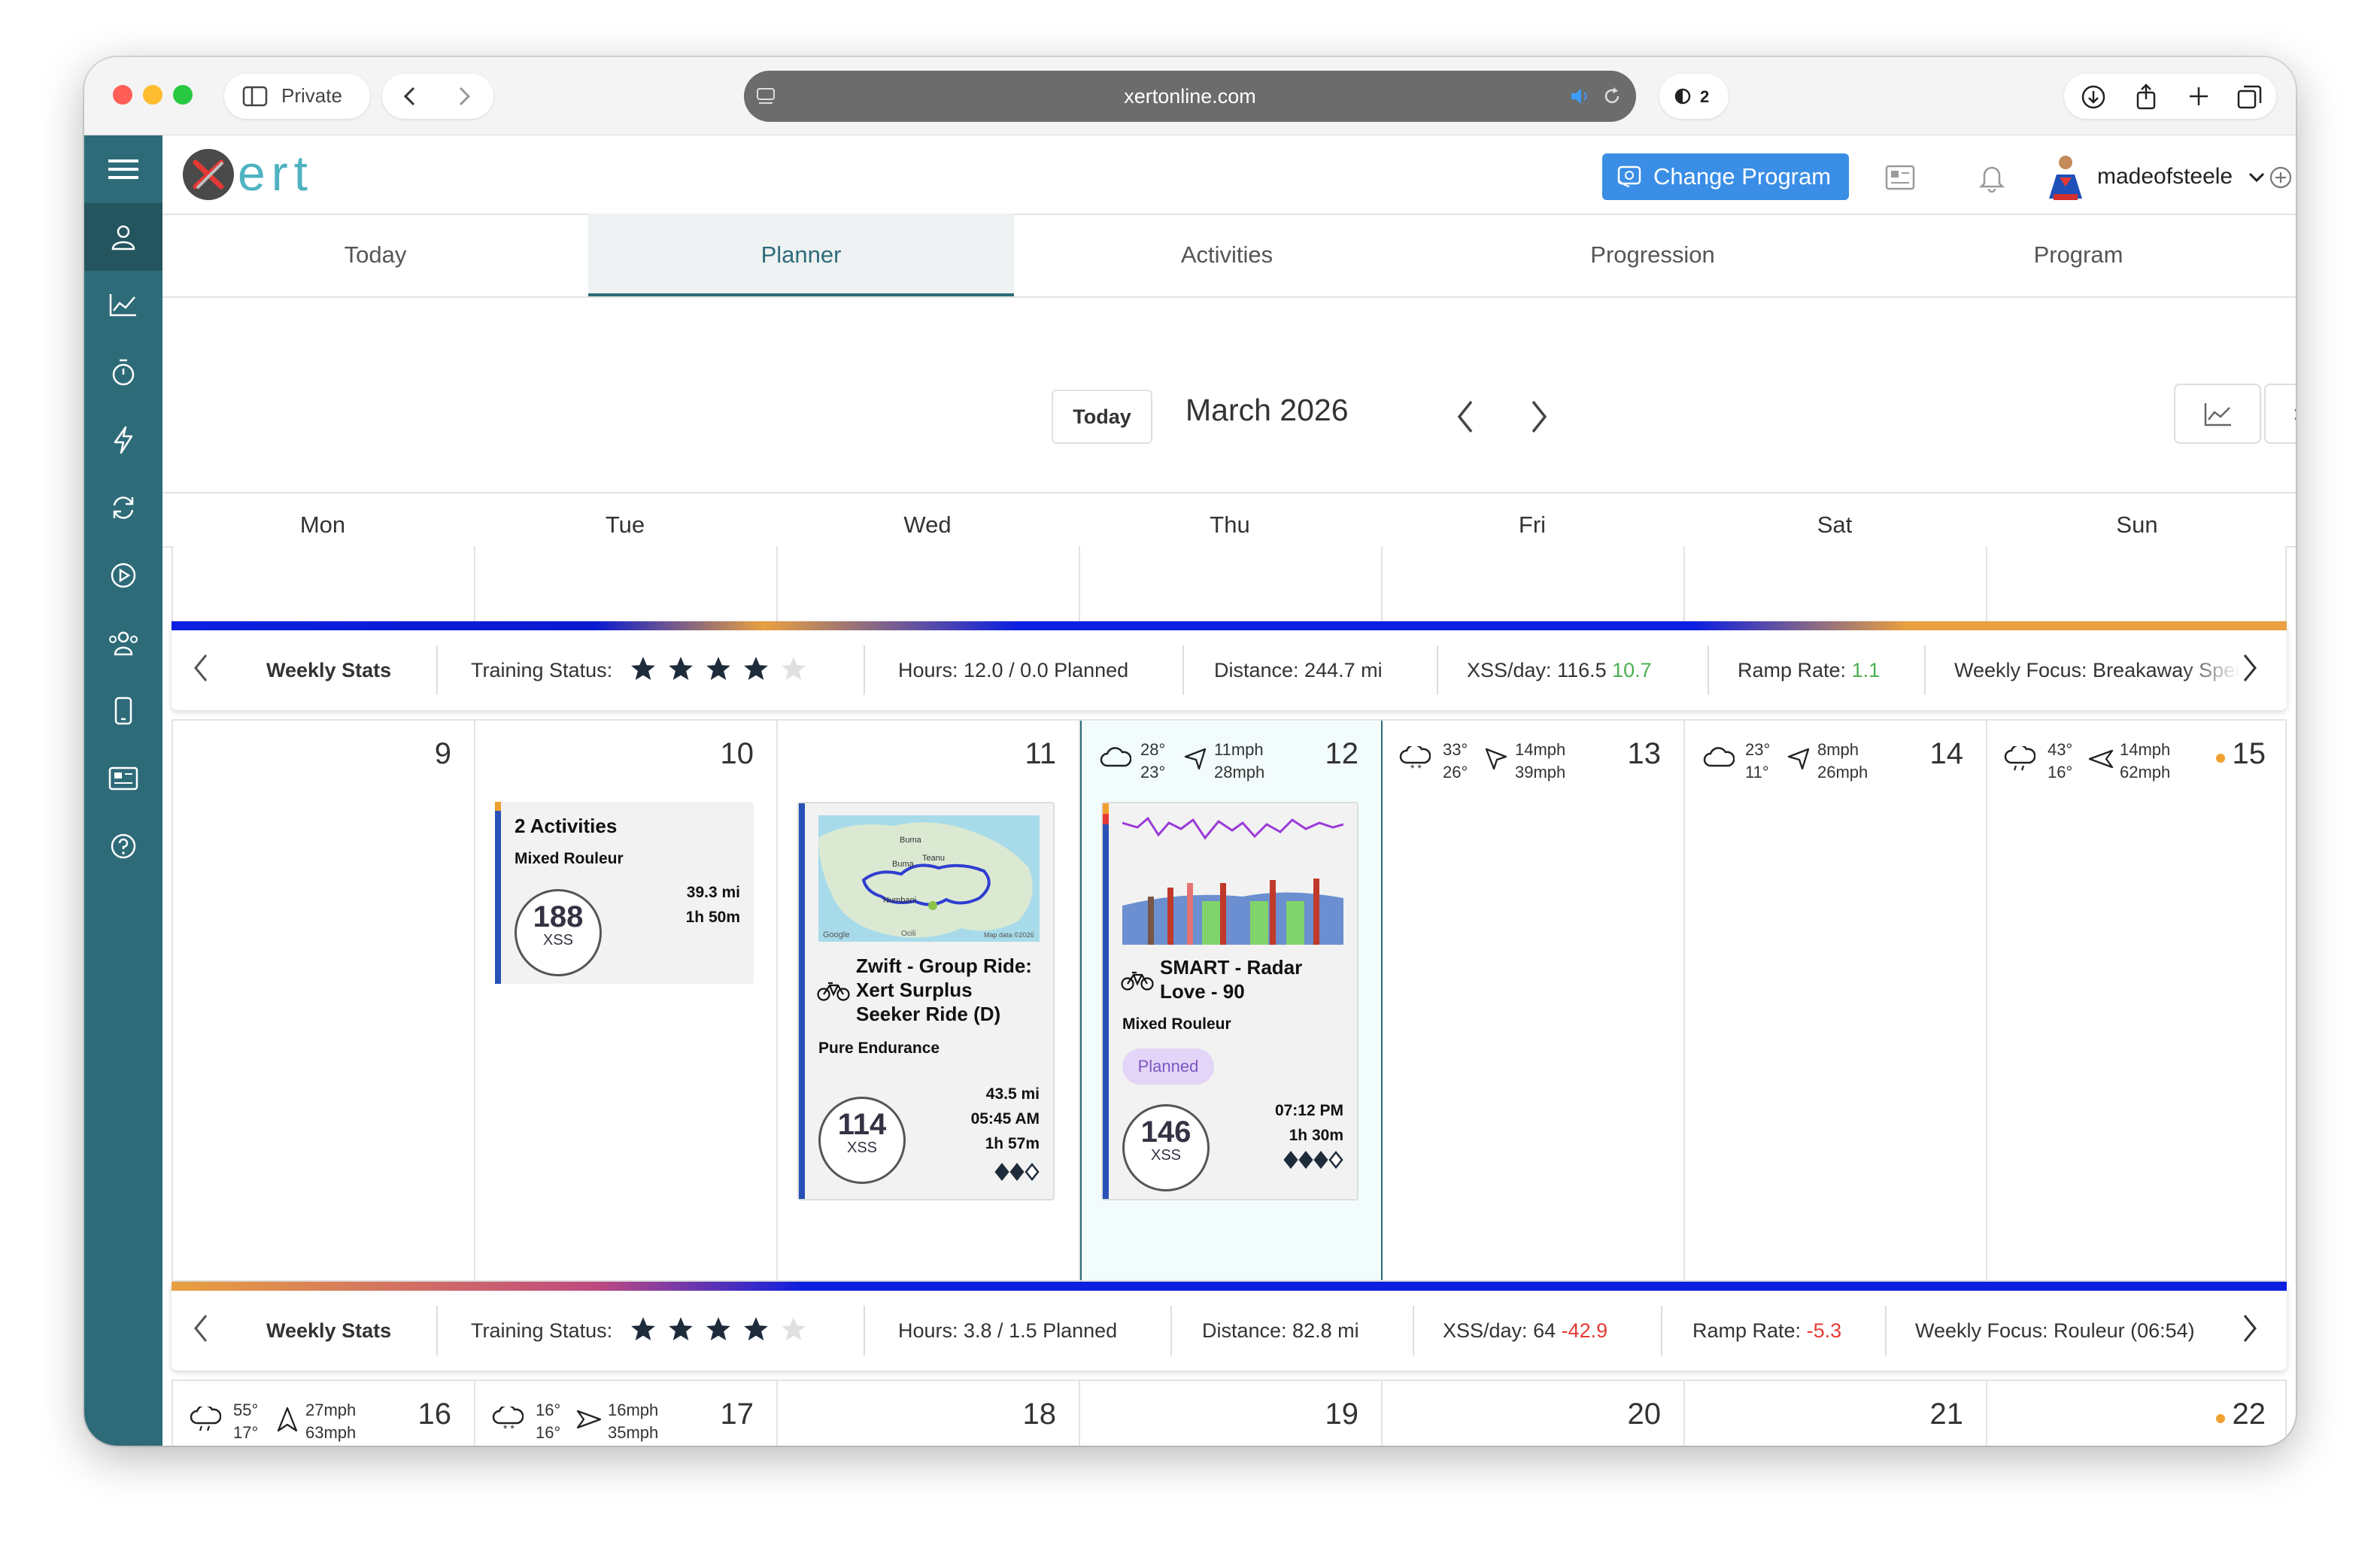  Describe the element at coordinates (1925, 670) in the screenshot. I see `divider` at that location.